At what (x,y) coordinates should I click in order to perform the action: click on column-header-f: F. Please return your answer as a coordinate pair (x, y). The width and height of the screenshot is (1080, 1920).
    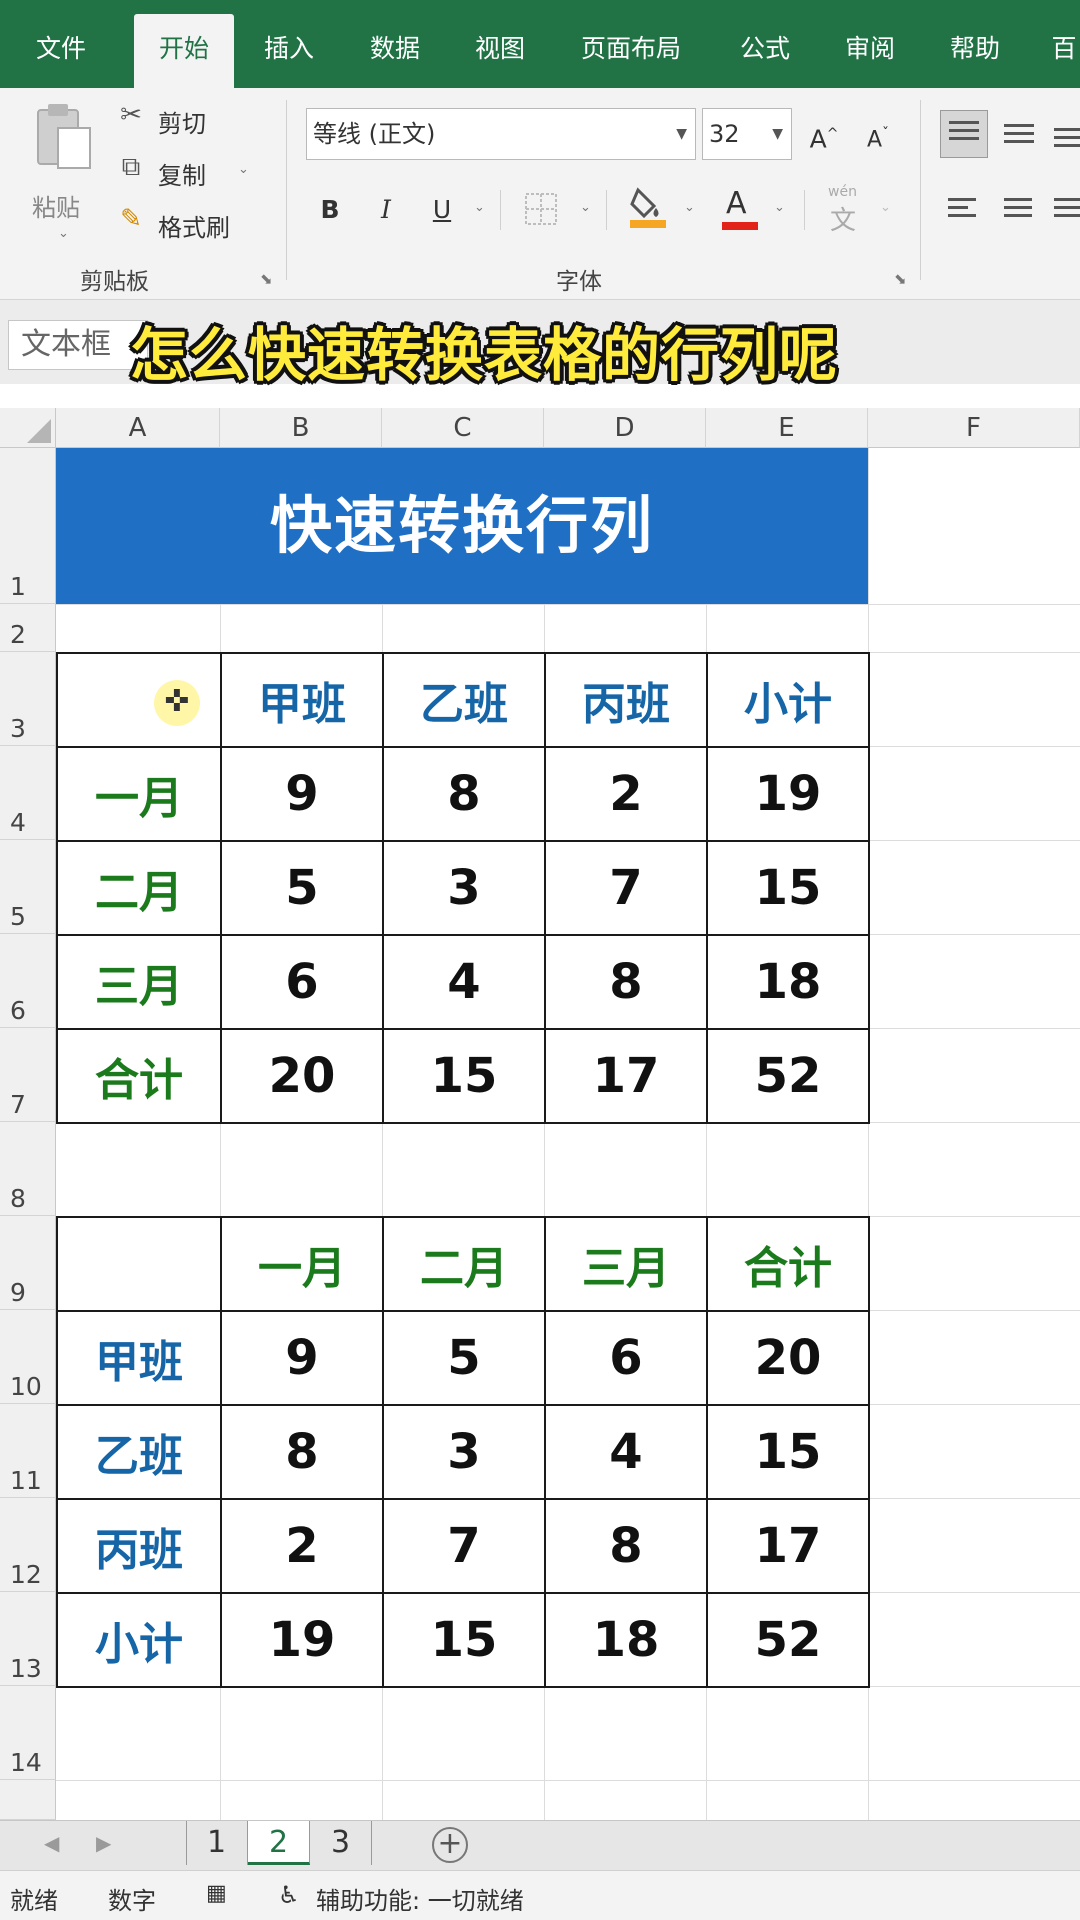
    Looking at the image, I should click on (974, 428).